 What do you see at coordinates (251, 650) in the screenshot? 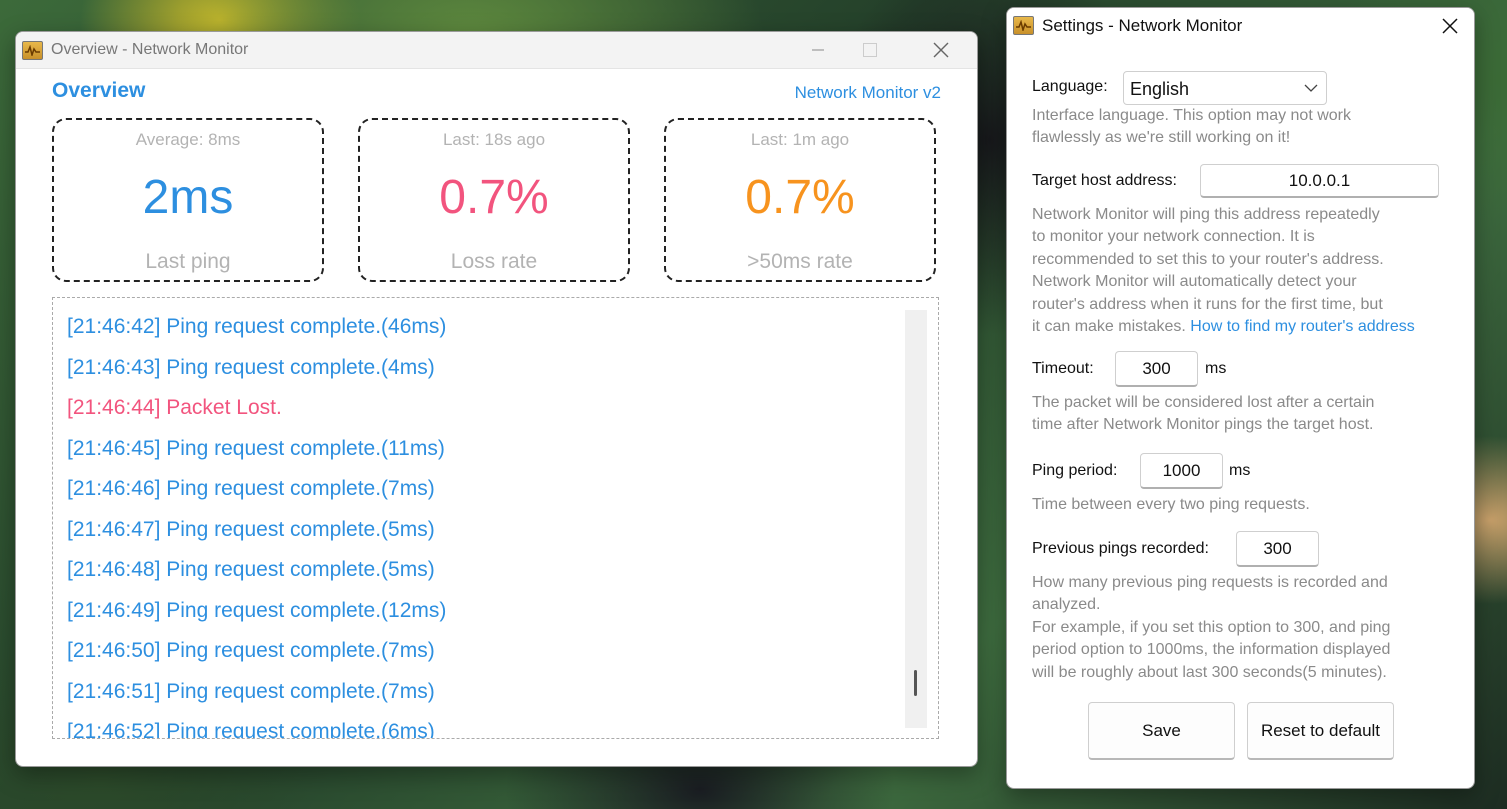
I see `log-line: [21:46:50] Ping request complete.(7ms)` at bounding box center [251, 650].